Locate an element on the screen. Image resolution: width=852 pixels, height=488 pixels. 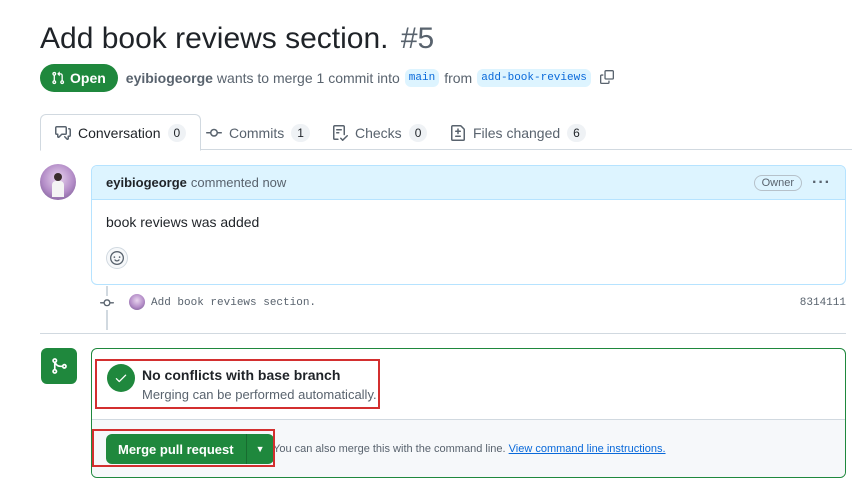
tab-checks: Checks 0 is located at coordinates (379, 132).